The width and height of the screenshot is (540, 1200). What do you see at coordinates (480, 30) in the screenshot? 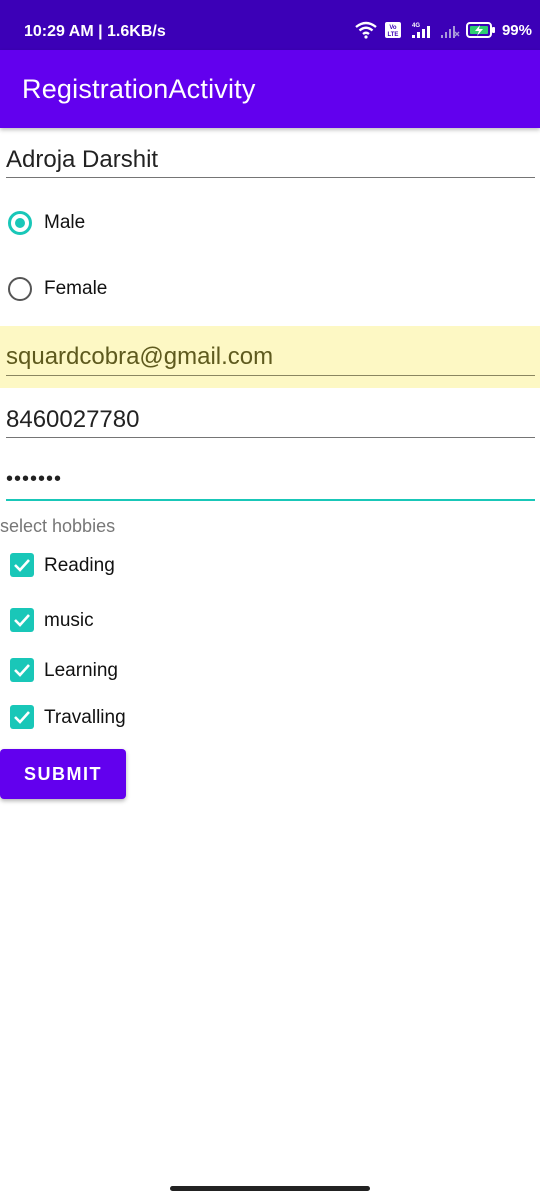
I see `battery-charging-icon` at bounding box center [480, 30].